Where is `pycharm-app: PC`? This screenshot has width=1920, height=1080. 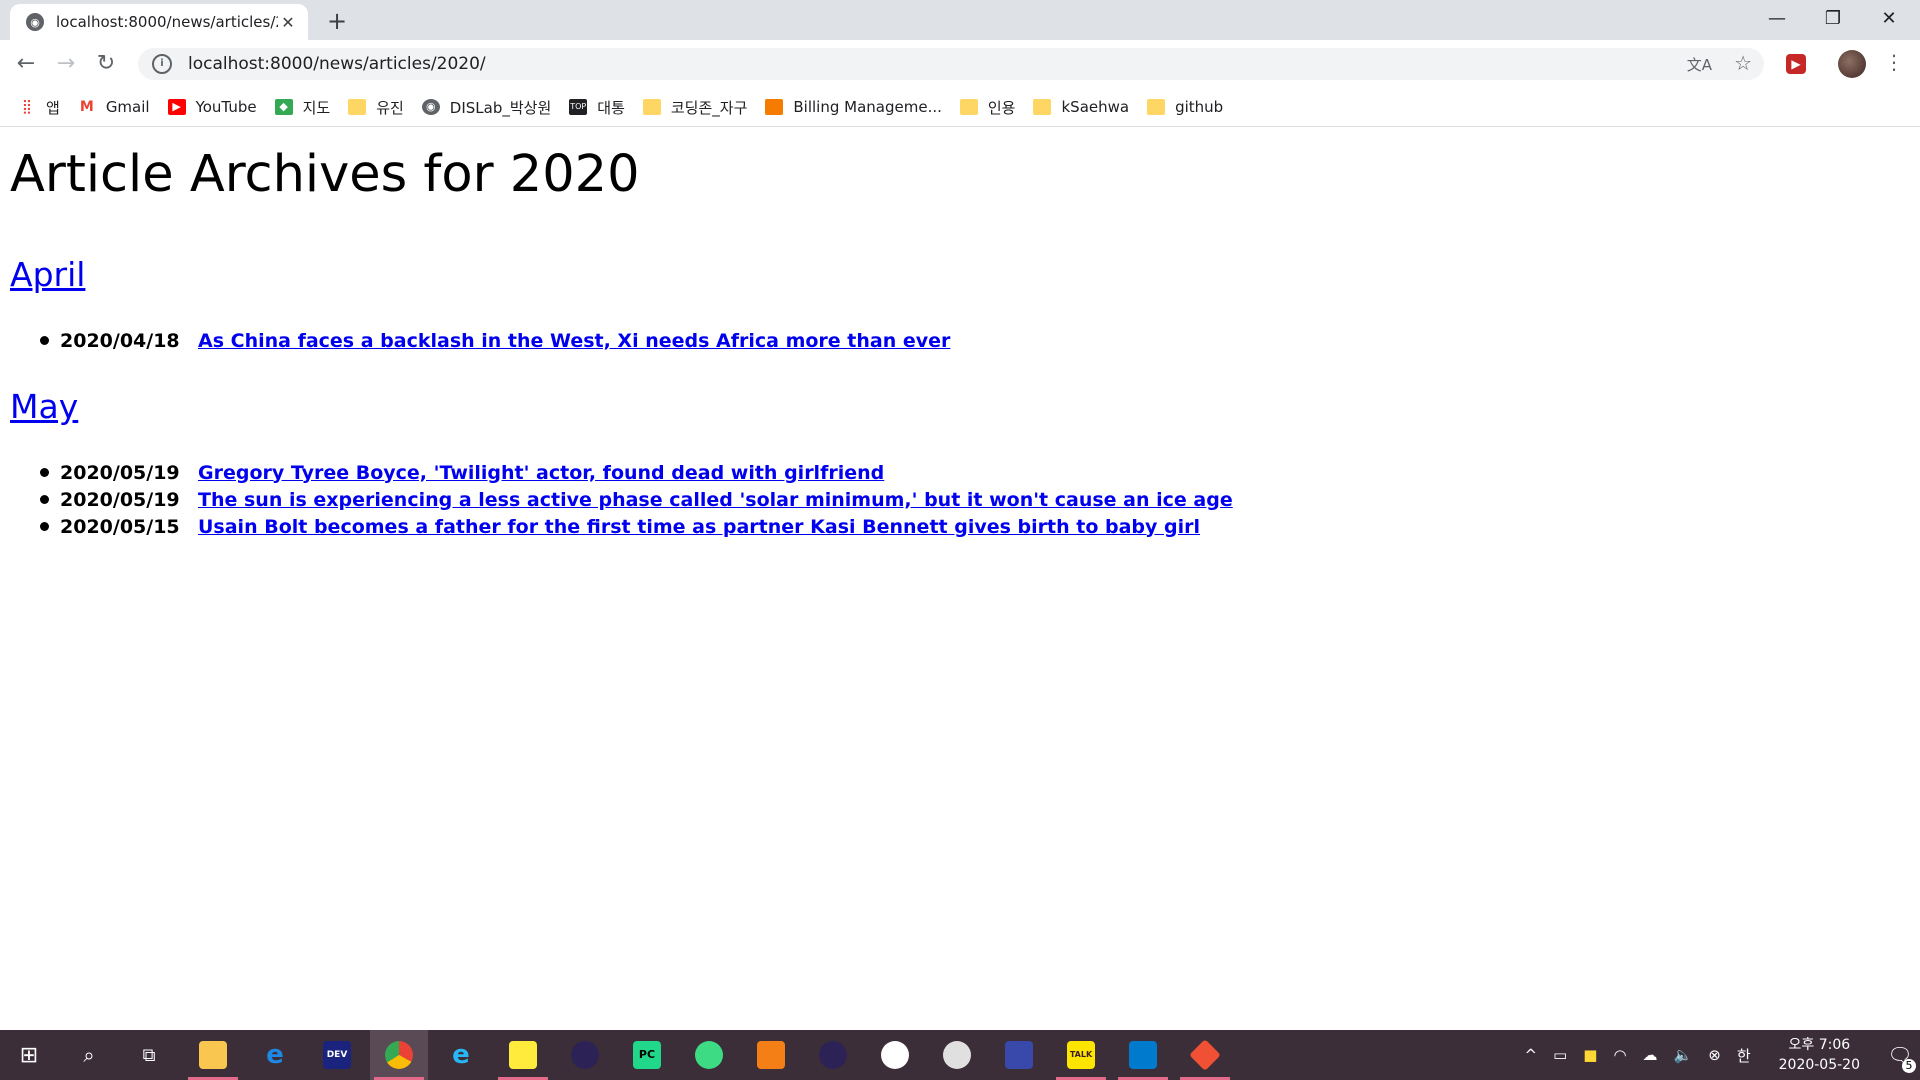 pycharm-app: PC is located at coordinates (647, 1055).